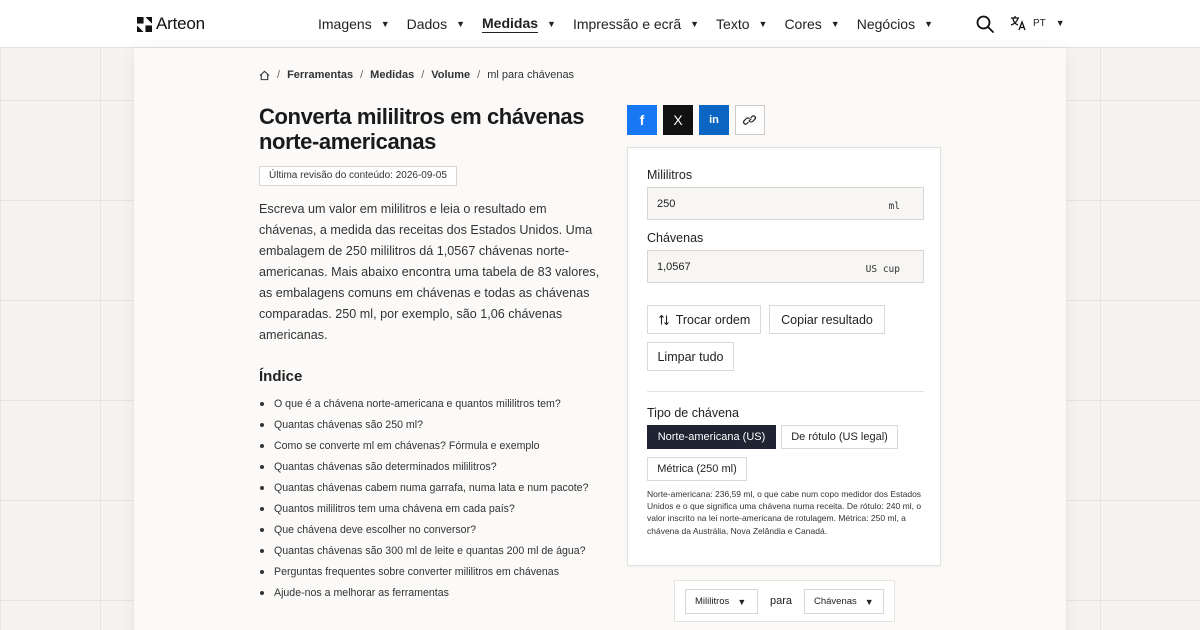  What do you see at coordinates (450, 75) in the screenshot?
I see `breadcrumb-volume: Volume` at bounding box center [450, 75].